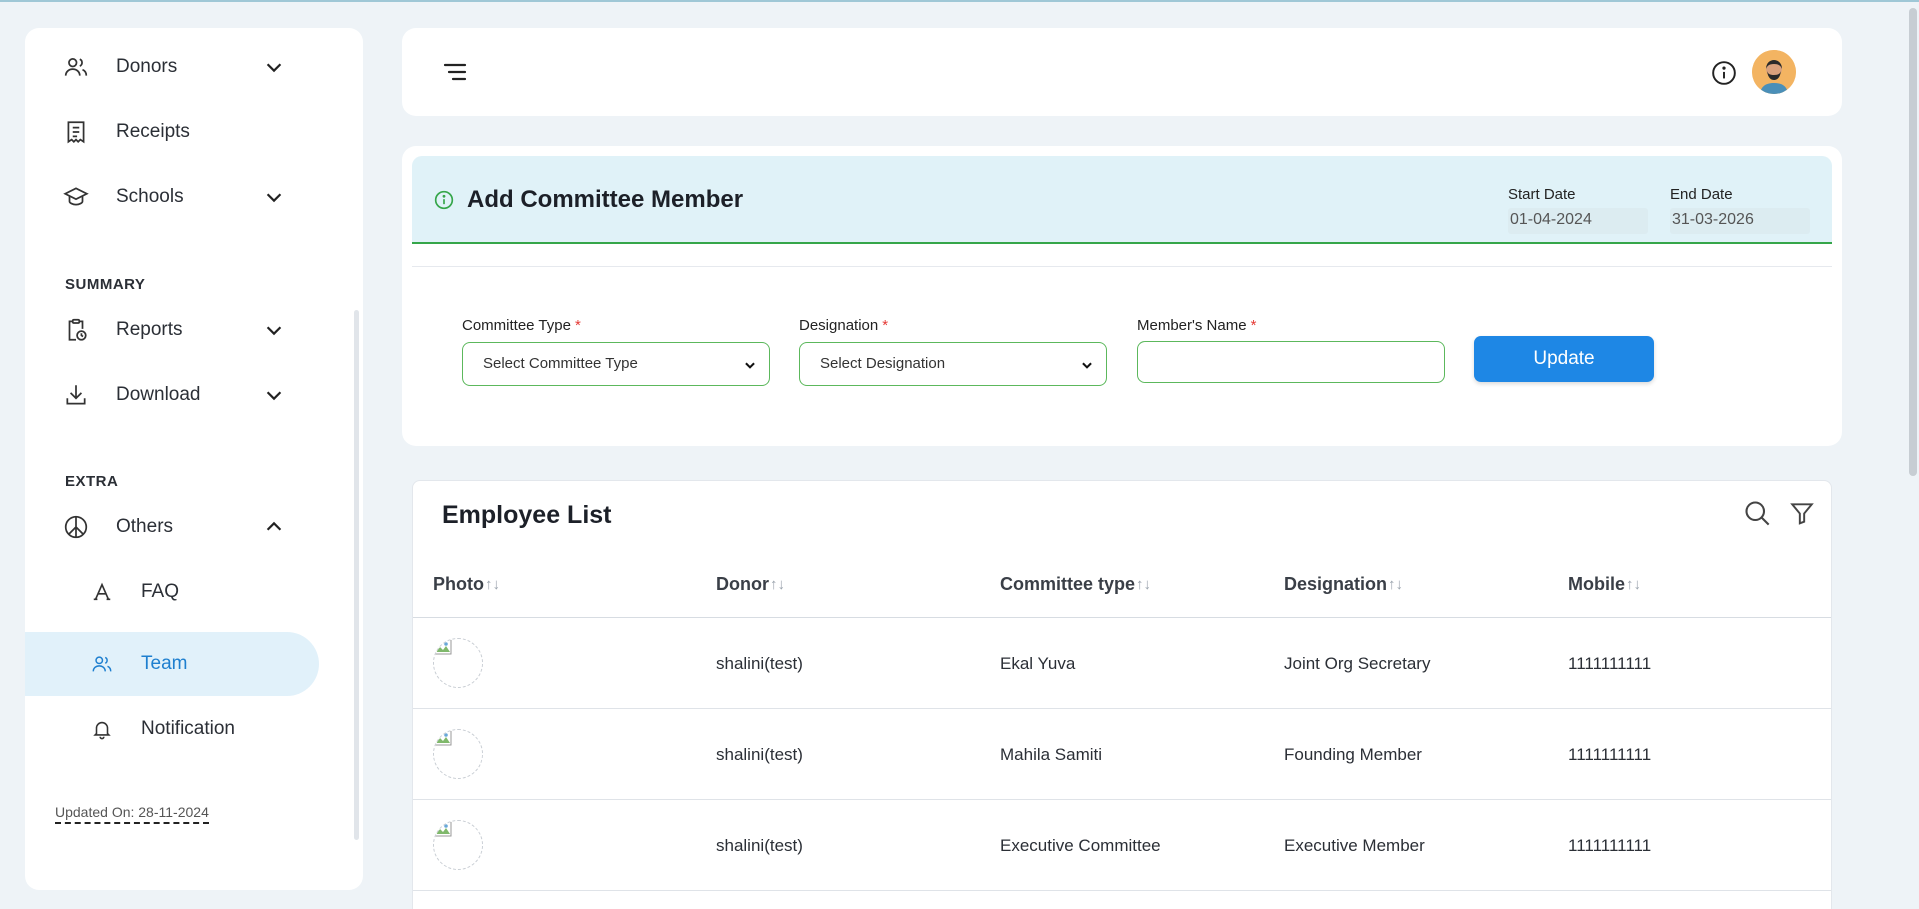 Image resolution: width=1919 pixels, height=909 pixels. I want to click on graduation-cap-icon, so click(76, 196).